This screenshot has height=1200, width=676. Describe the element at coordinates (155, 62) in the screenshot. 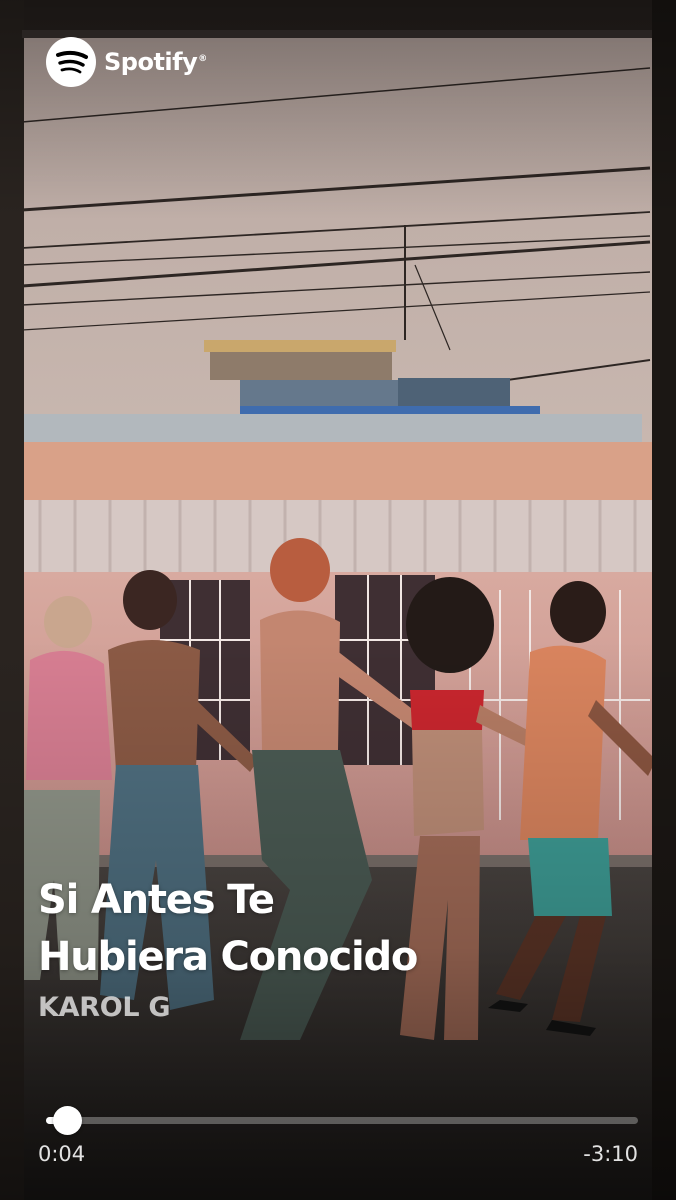

I see `spotify-wordmark: Spotify®` at that location.